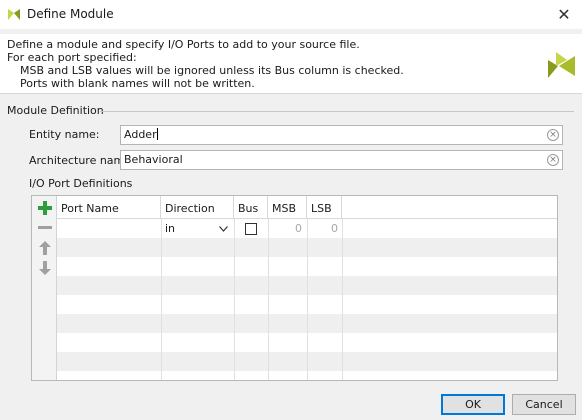 The width and height of the screenshot is (582, 420). I want to click on minus-icon, so click(45, 227).